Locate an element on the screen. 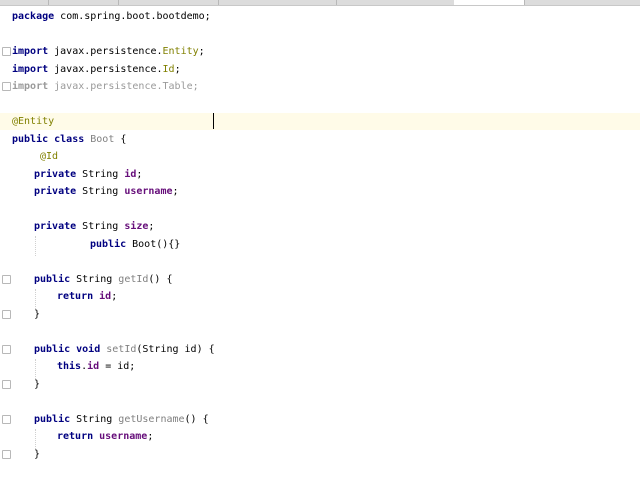  code-line-field-username: private String username; is located at coordinates (320, 191).